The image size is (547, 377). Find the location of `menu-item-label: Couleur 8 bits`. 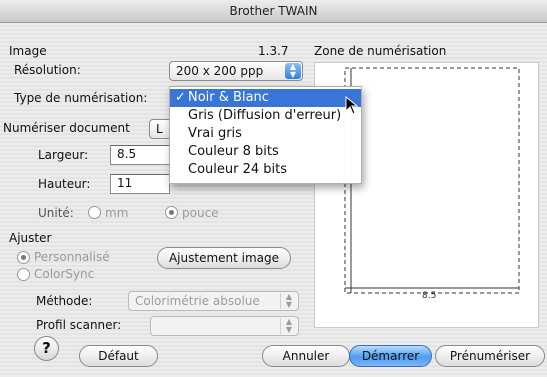

menu-item-label: Couleur 8 bits is located at coordinates (233, 151).